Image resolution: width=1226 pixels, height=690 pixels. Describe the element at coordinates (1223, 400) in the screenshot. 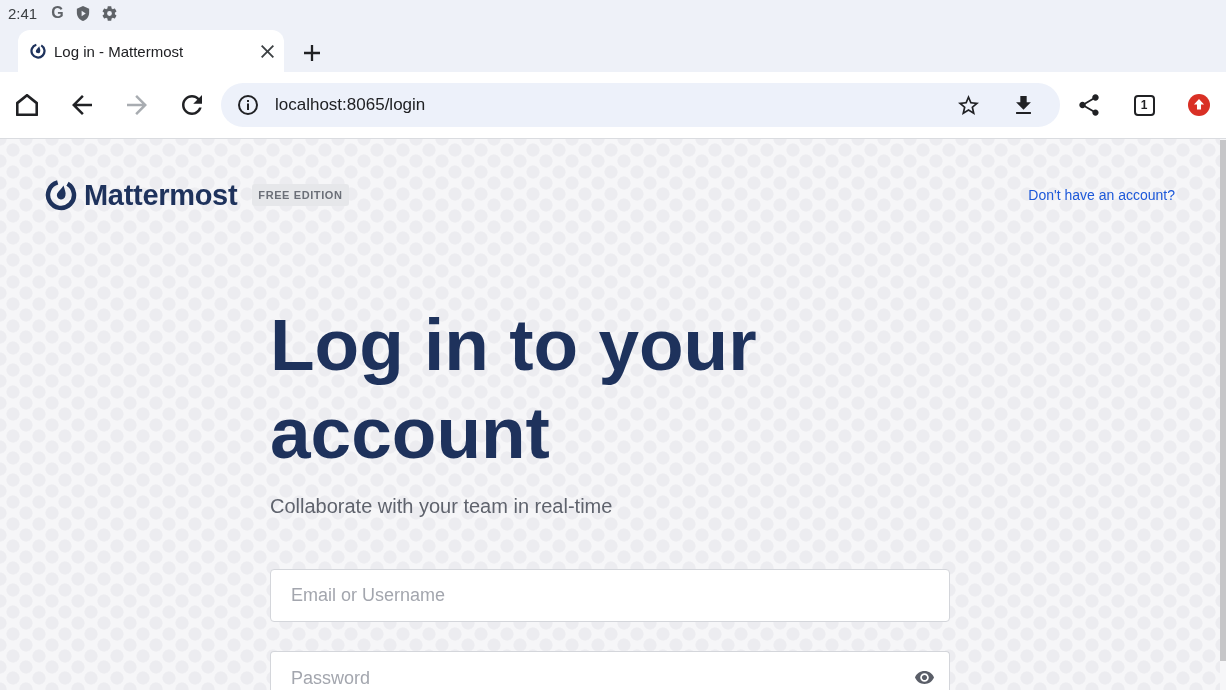

I see `scrollbar-thumb` at that location.